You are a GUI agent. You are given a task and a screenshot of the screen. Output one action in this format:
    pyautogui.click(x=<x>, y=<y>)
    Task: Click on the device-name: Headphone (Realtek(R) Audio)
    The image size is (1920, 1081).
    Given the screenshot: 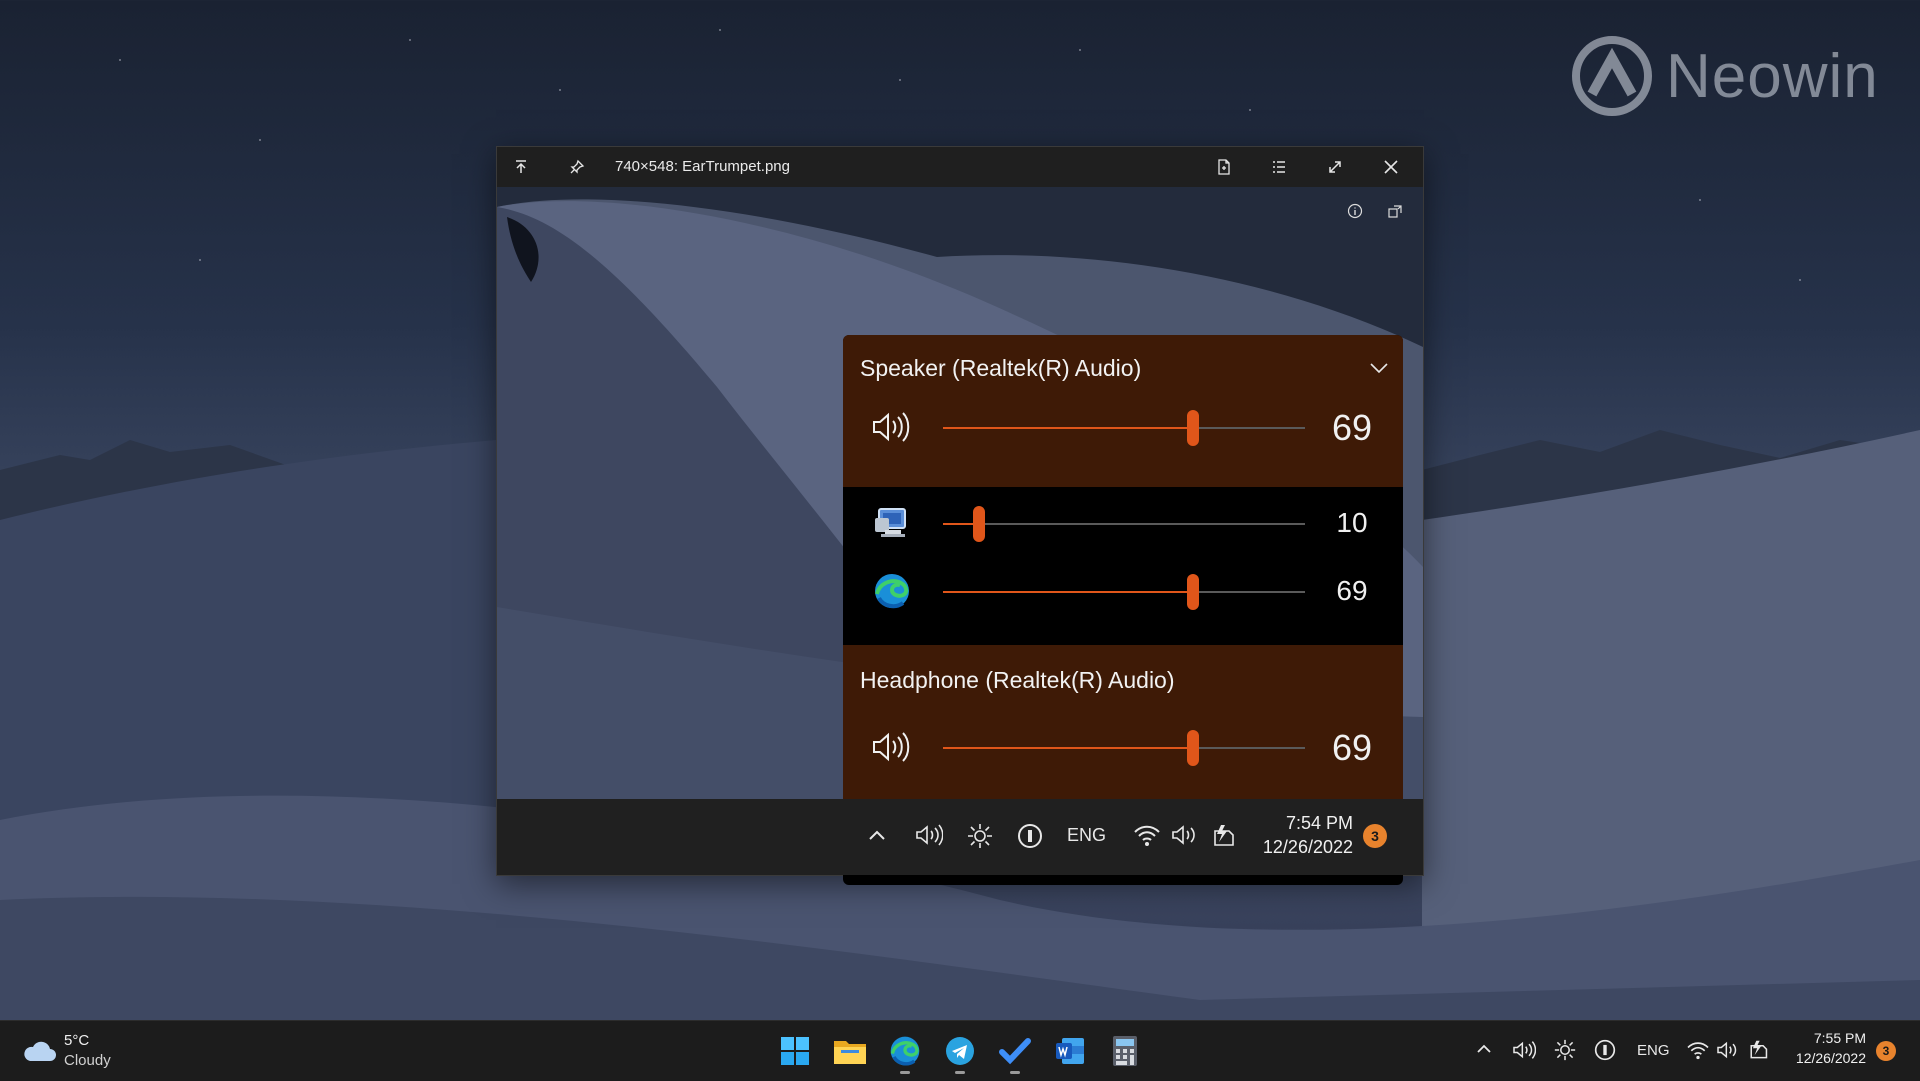 What is the action you would take?
    pyautogui.click(x=1017, y=680)
    